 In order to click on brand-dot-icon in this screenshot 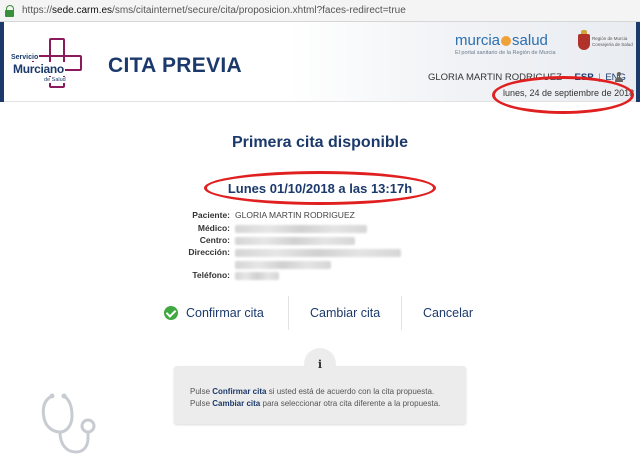, I will do `click(506, 41)`.